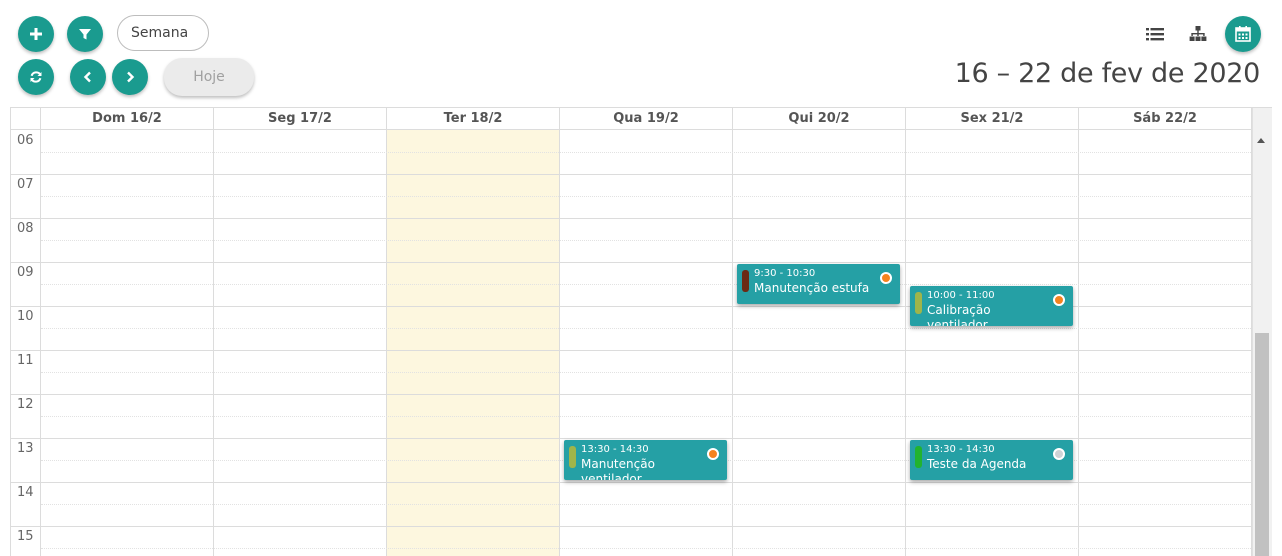 This screenshot has width=1282, height=556. I want to click on list-view-button, so click(1155, 34).